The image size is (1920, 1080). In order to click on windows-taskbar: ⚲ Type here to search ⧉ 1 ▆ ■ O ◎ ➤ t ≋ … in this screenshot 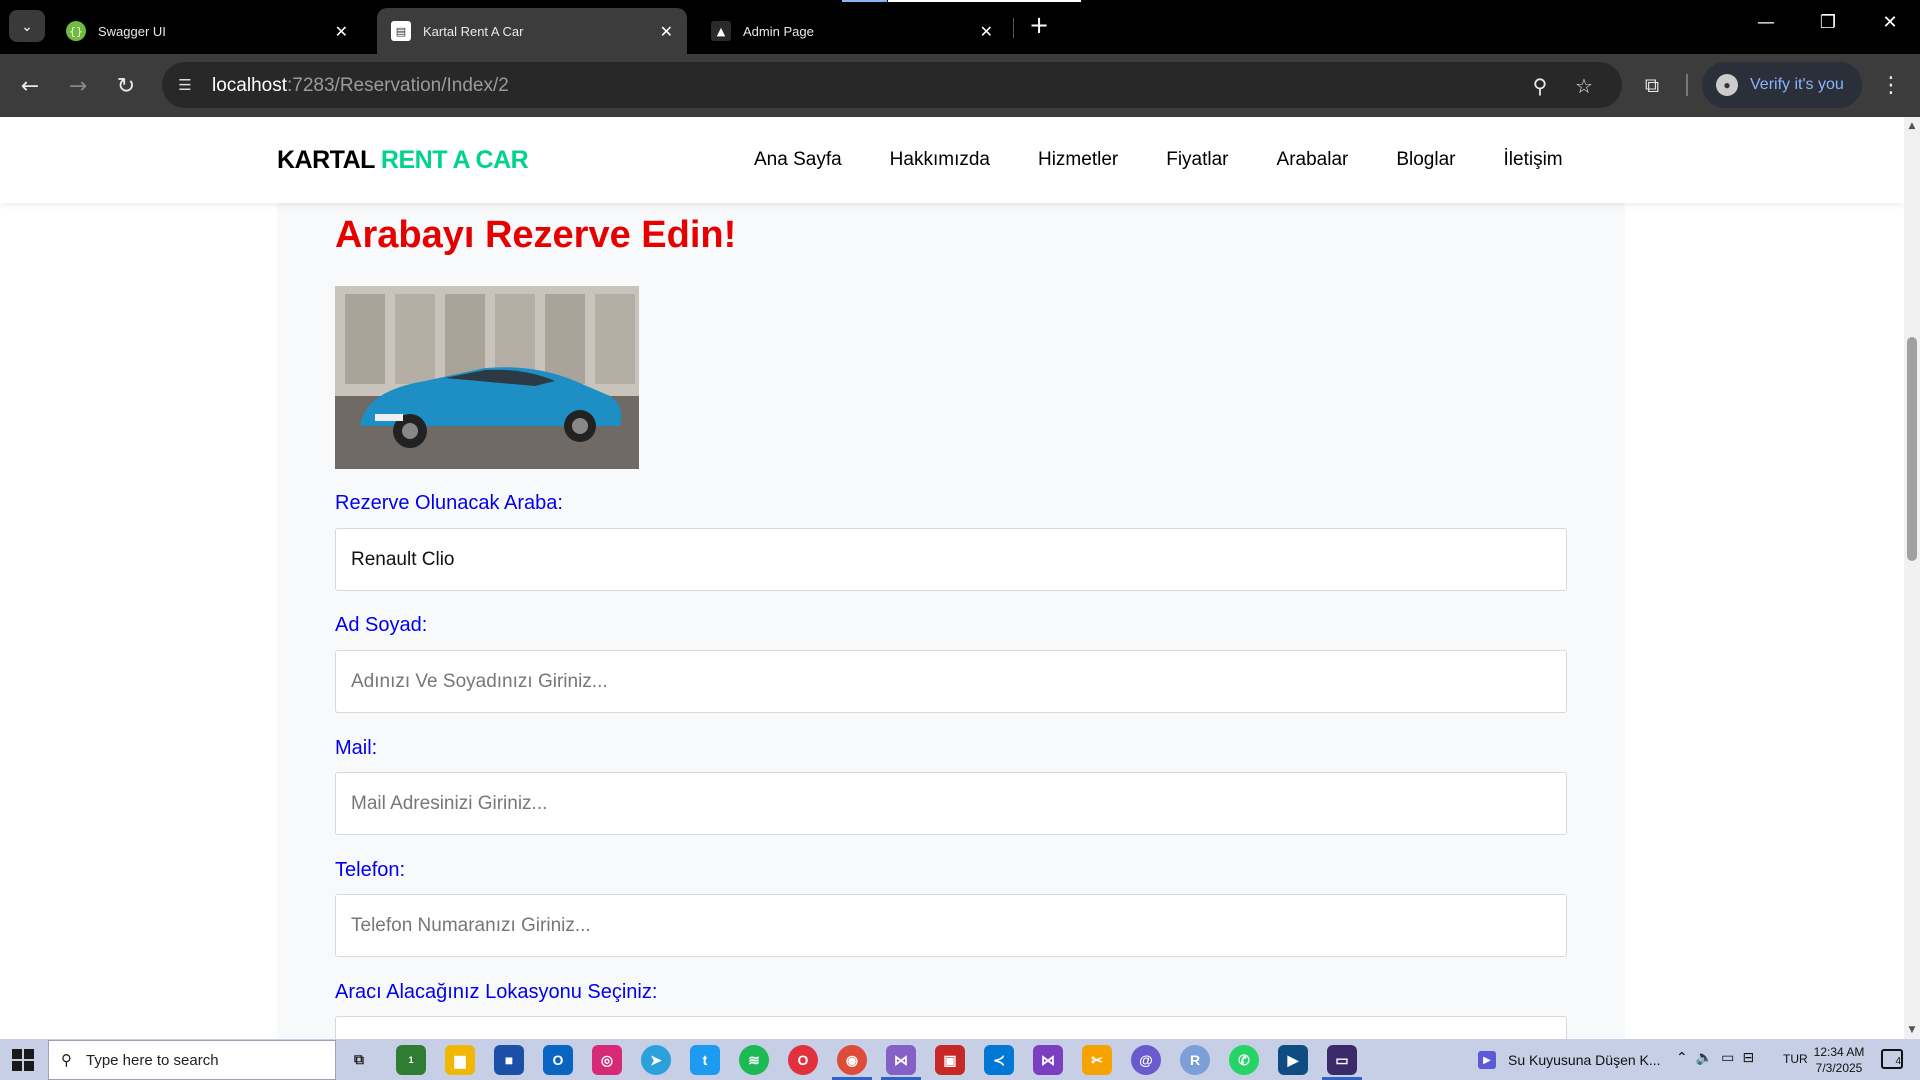, I will do `click(960, 1059)`.